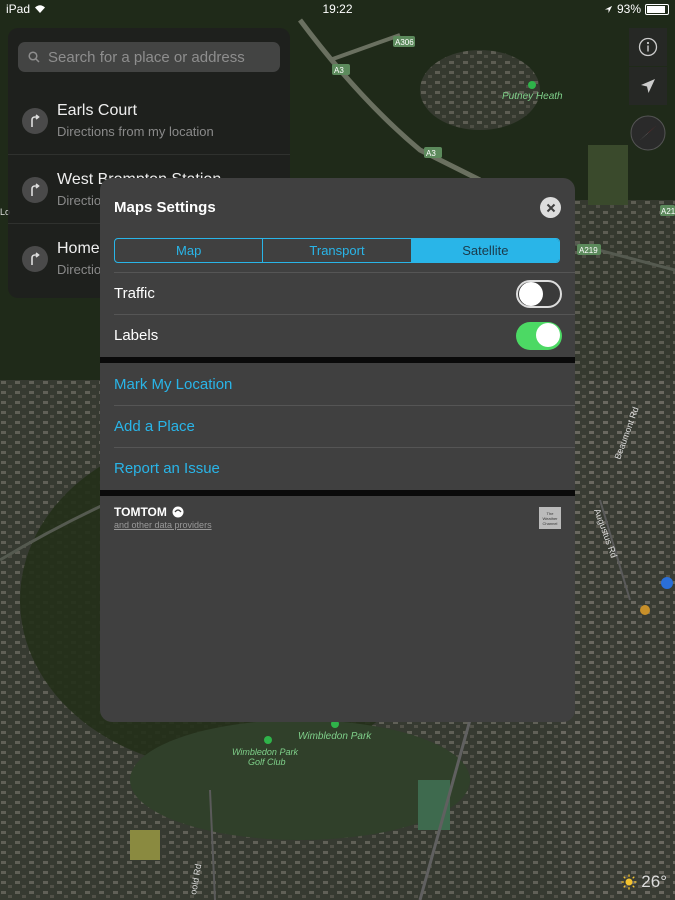 Image resolution: width=675 pixels, height=900 pixels. Describe the element at coordinates (163, 525) in the screenshot. I see `data-providers-link: and other data providers` at that location.